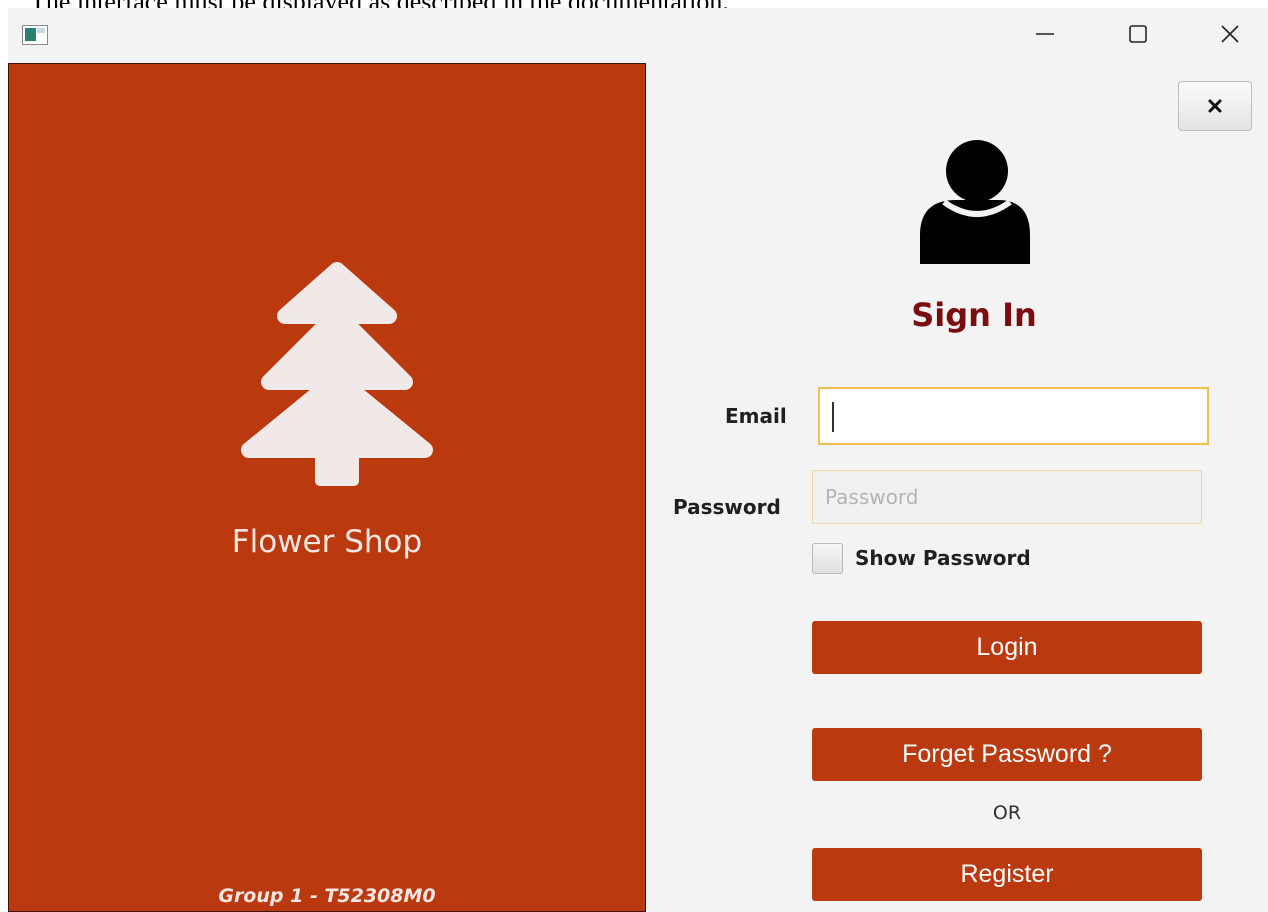  Describe the element at coordinates (827, 558) in the screenshot. I see `show-password-checkbox` at that location.